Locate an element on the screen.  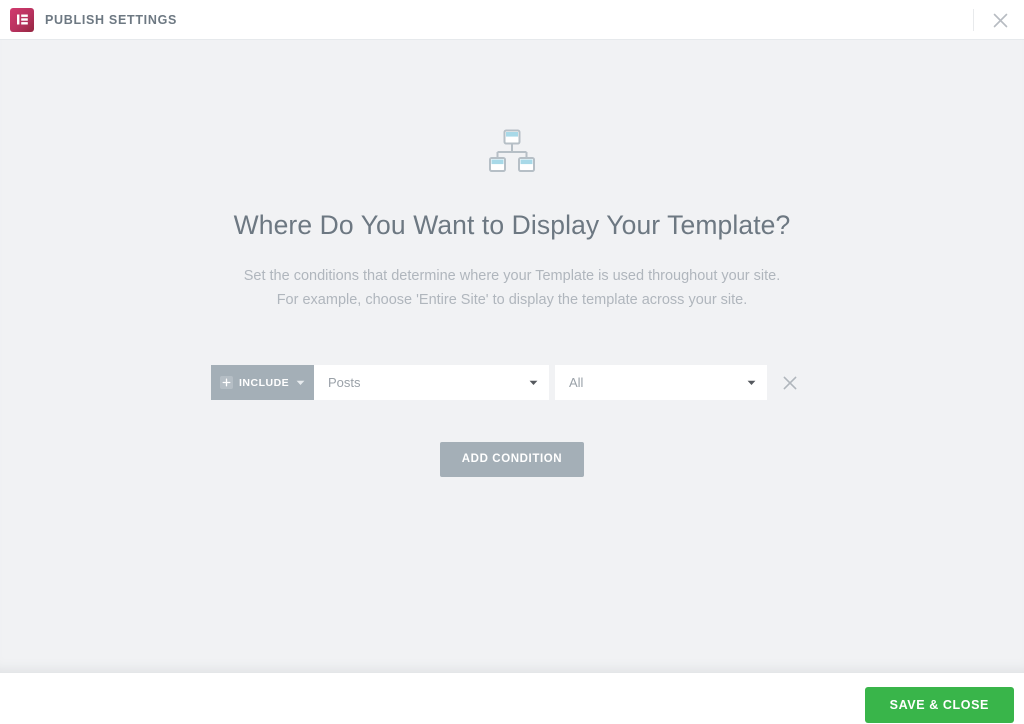
plus-icon is located at coordinates (226, 382).